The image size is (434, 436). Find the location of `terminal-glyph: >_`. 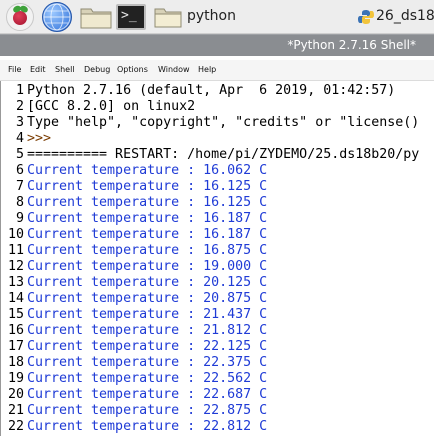

terminal-glyph: >_ is located at coordinates (129, 15).